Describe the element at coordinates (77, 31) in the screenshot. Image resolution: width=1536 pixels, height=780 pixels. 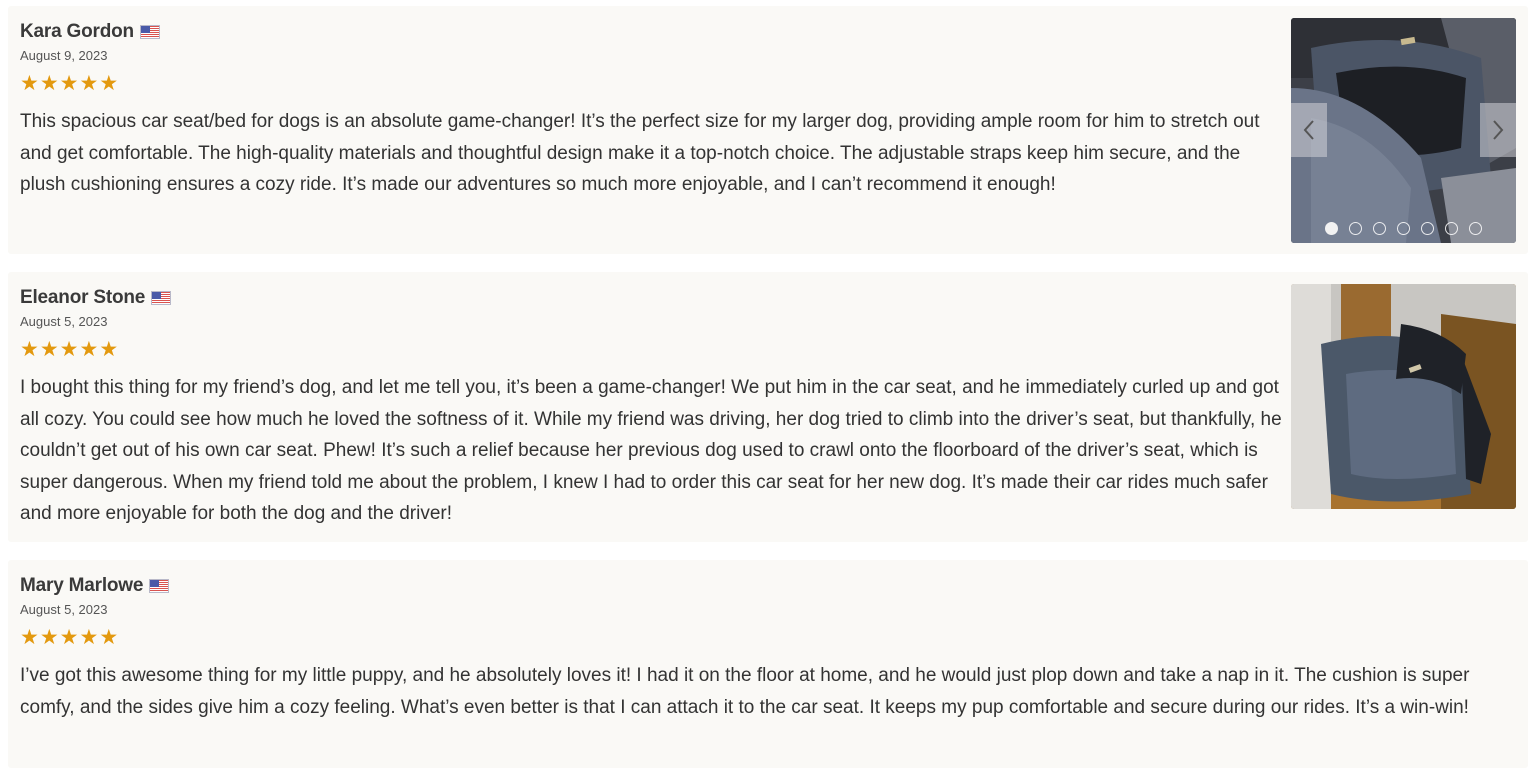
I see `reviewer-name: Kara Gordon` at that location.